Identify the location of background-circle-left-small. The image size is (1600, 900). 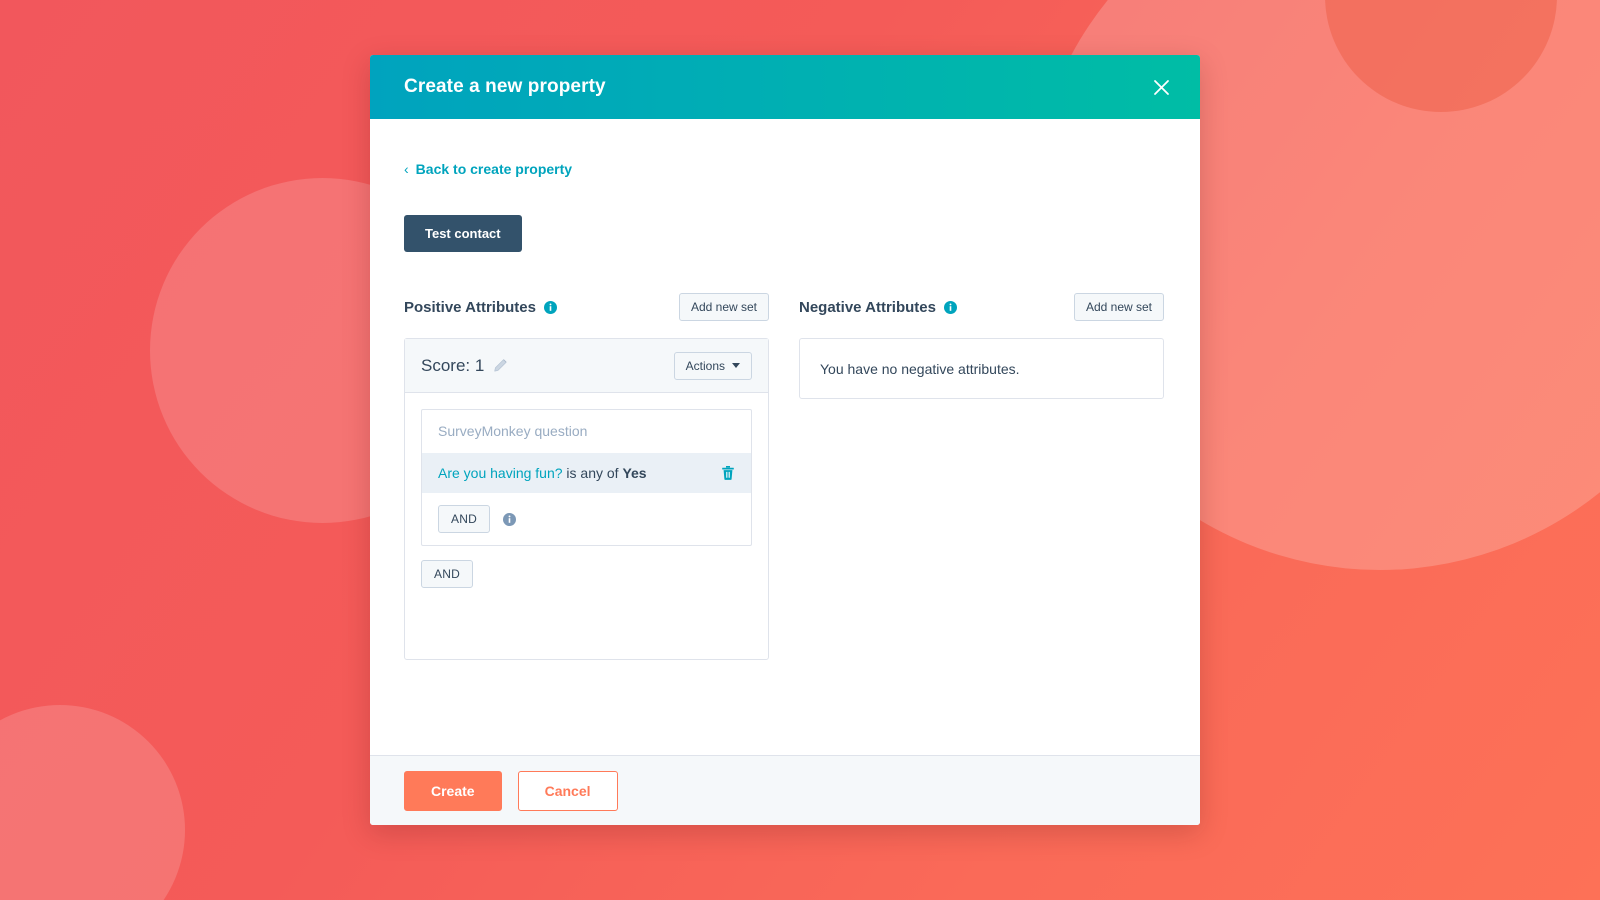
(92, 802).